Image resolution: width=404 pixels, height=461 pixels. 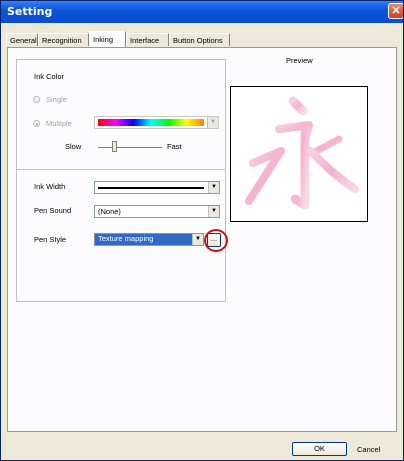 I want to click on preview-canvas: 永, so click(x=299, y=154).